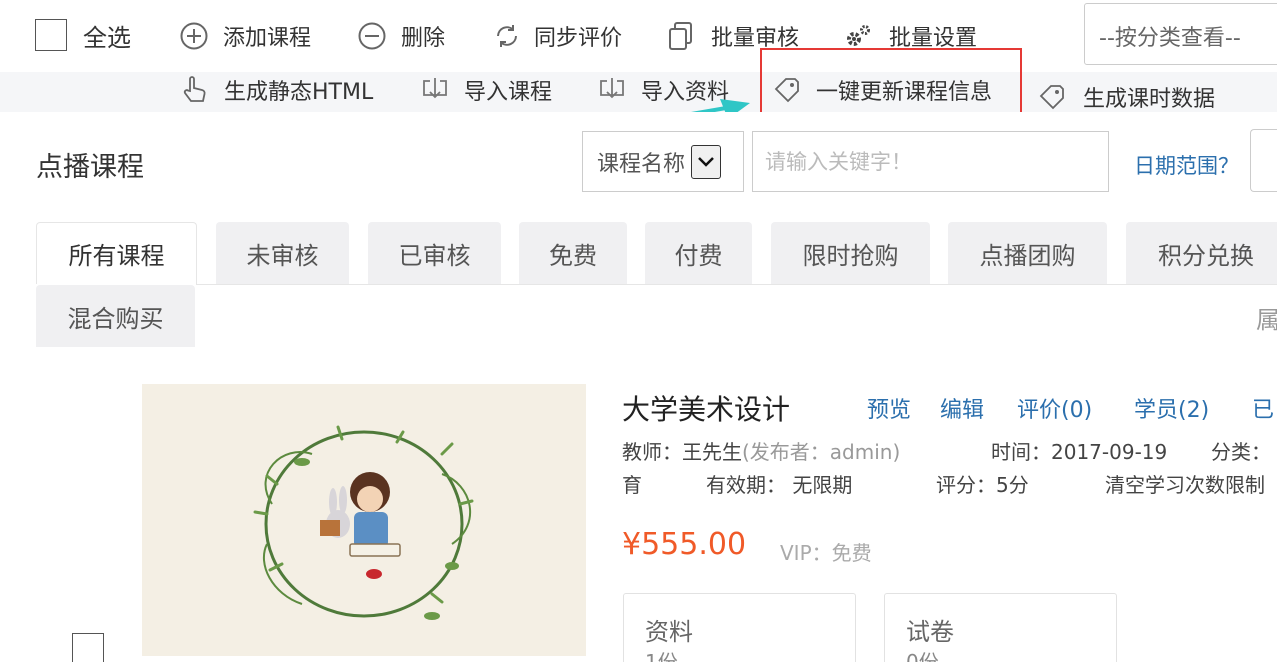 The height and width of the screenshot is (662, 1277). What do you see at coordinates (1263, 160) in the screenshot?
I see `date-input-edge` at bounding box center [1263, 160].